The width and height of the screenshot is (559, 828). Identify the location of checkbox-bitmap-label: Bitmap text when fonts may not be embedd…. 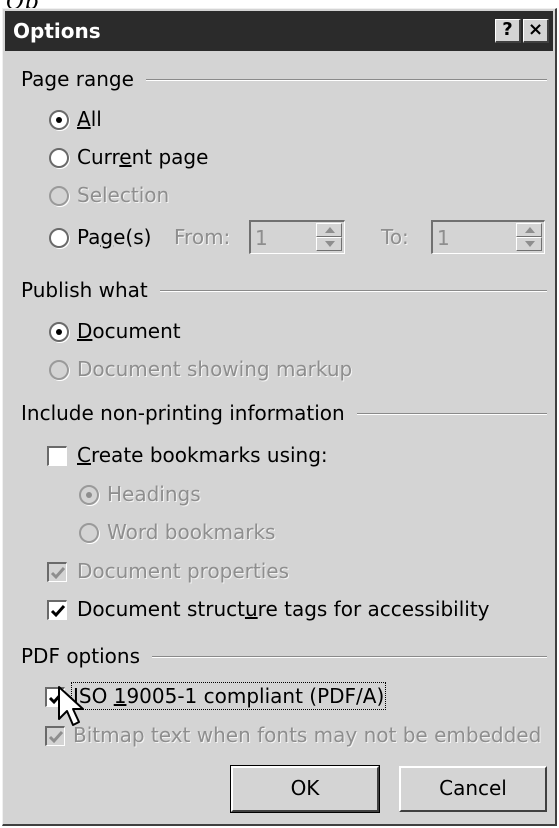
(307, 735).